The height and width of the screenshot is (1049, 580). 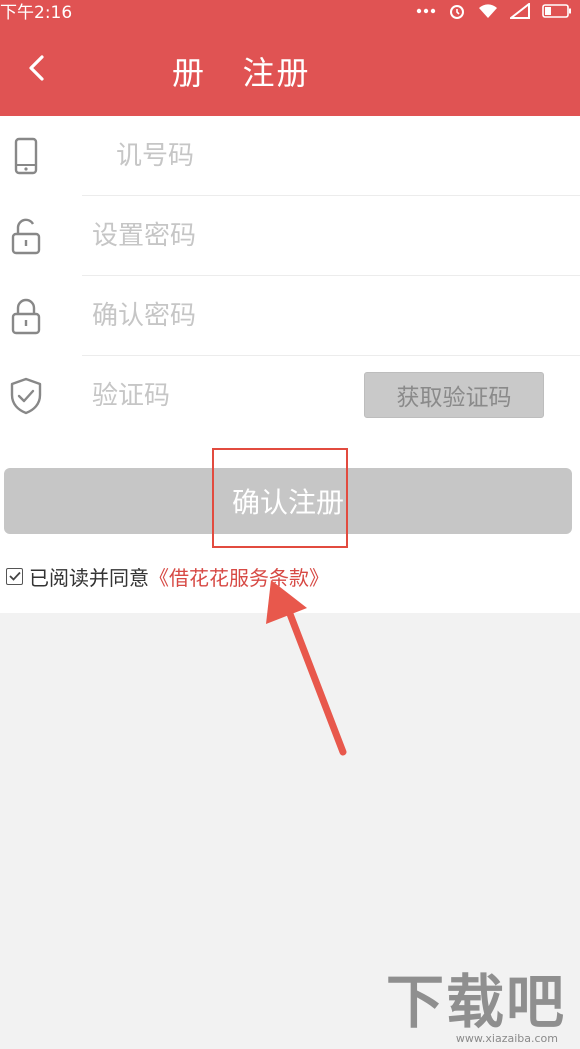 What do you see at coordinates (475, 1002) in the screenshot?
I see `watermark-logo: 下载吧` at bounding box center [475, 1002].